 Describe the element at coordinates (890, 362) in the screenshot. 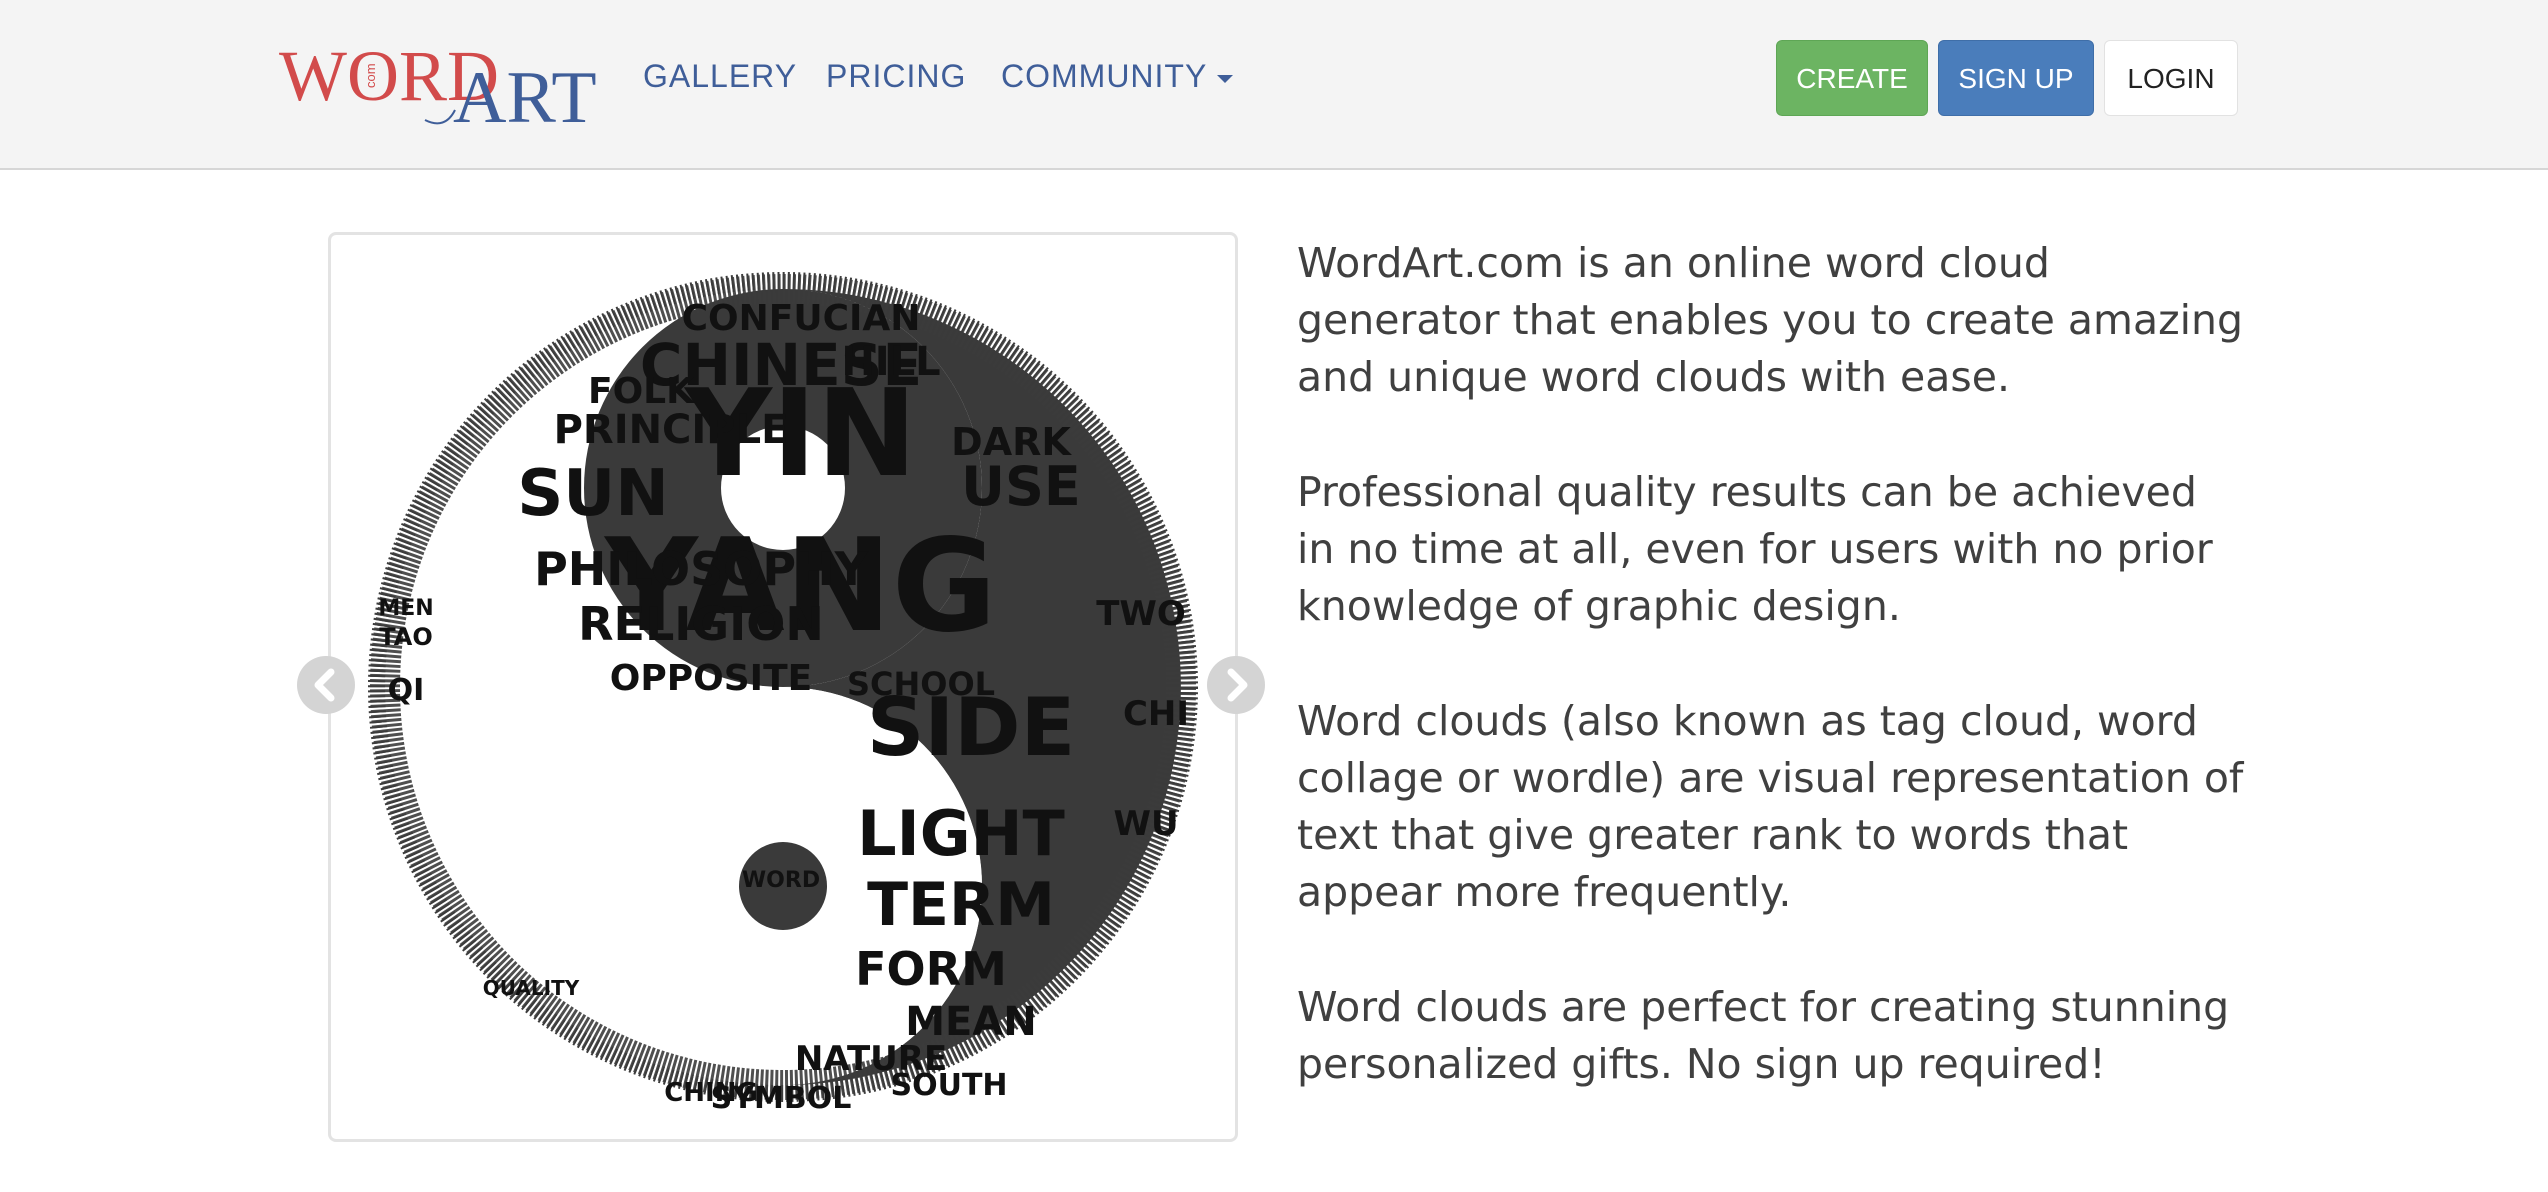

I see `word-cloud-word: HILL` at that location.